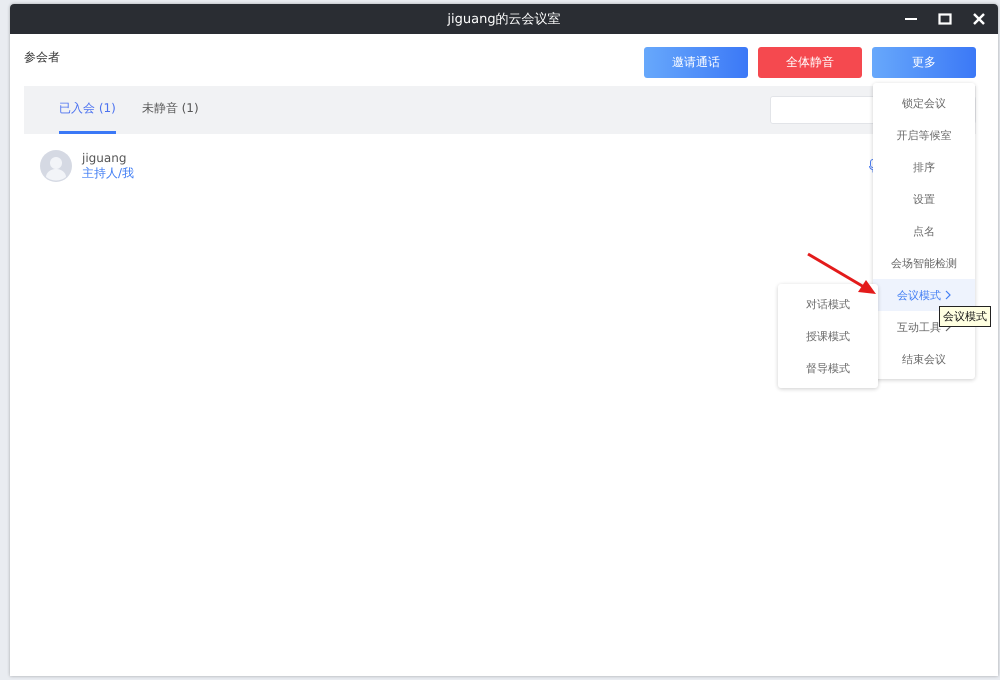  Describe the element at coordinates (965, 316) in the screenshot. I see `hover-tooltip: 会议模式` at that location.